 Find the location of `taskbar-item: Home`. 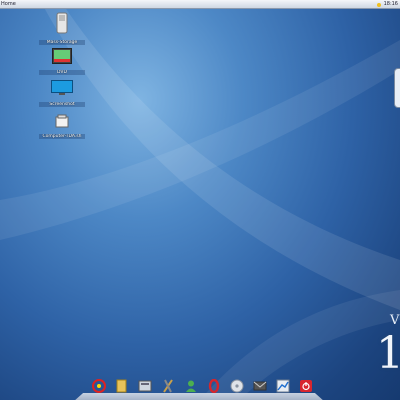

taskbar-item: Home is located at coordinates (8, 4).